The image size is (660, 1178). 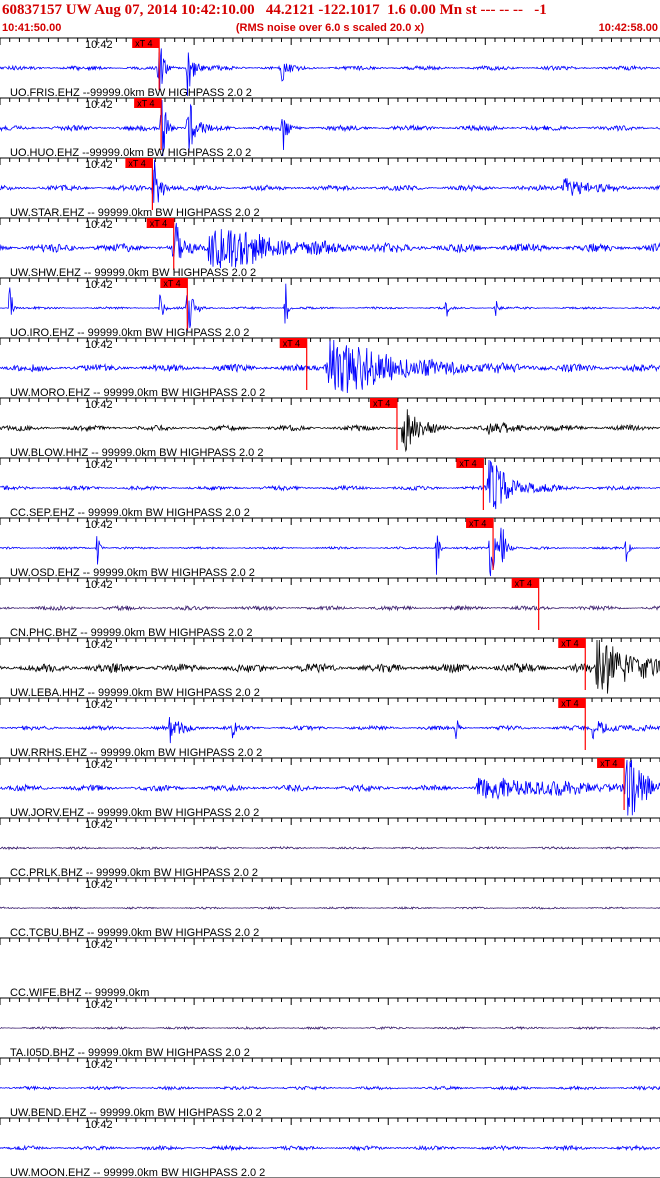 I want to click on station-panel: 10:42 CC.WIFE.BHZ -- 99999.0km, so click(x=330, y=968).